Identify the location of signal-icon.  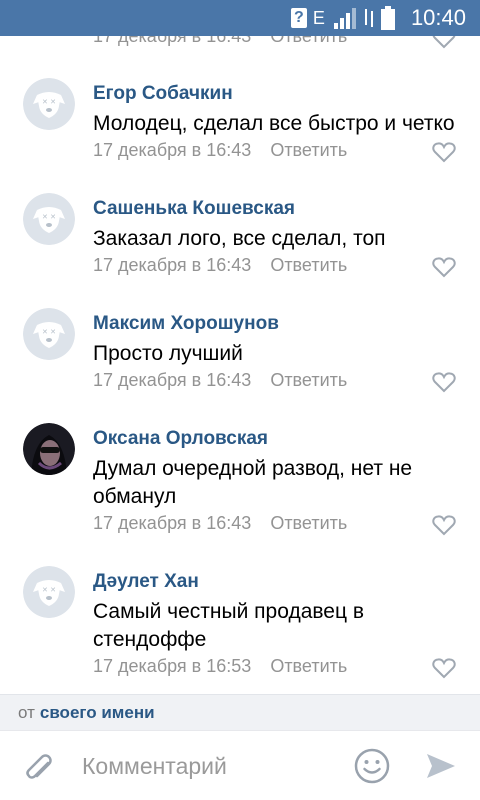
(344, 18).